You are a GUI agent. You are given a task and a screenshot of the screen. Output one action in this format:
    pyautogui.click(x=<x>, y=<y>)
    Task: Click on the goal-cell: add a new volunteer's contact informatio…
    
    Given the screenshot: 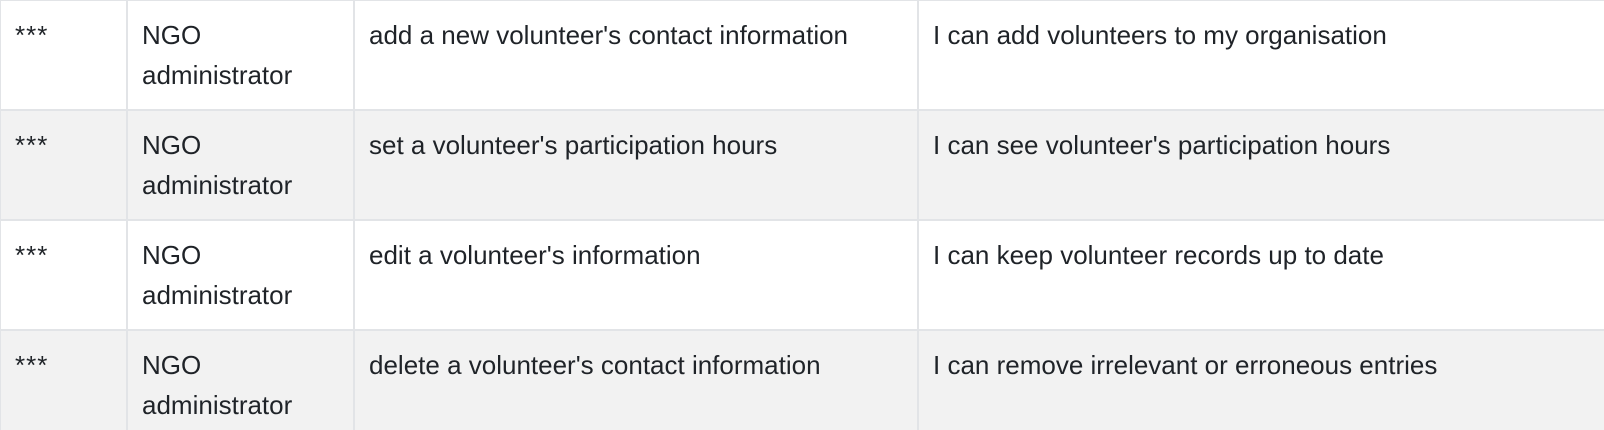 What is the action you would take?
    pyautogui.click(x=636, y=55)
    